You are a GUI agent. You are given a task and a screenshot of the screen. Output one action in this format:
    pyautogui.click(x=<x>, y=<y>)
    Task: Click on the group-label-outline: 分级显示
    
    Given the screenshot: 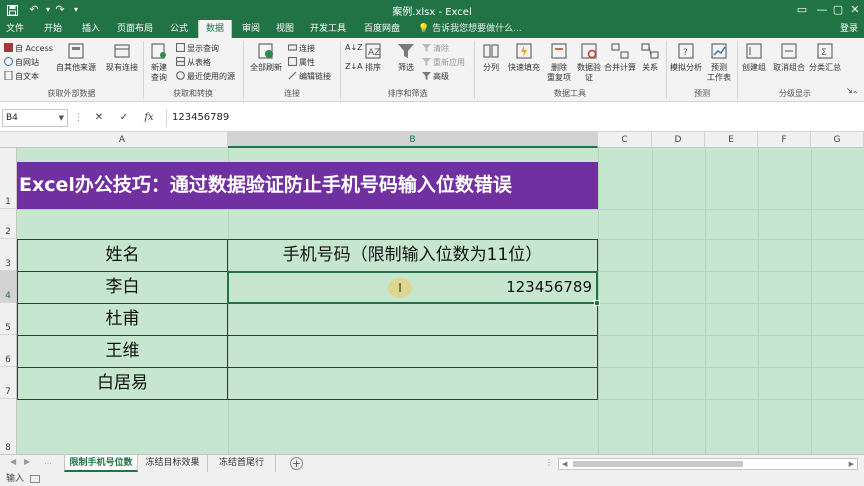 What is the action you would take?
    pyautogui.click(x=795, y=93)
    